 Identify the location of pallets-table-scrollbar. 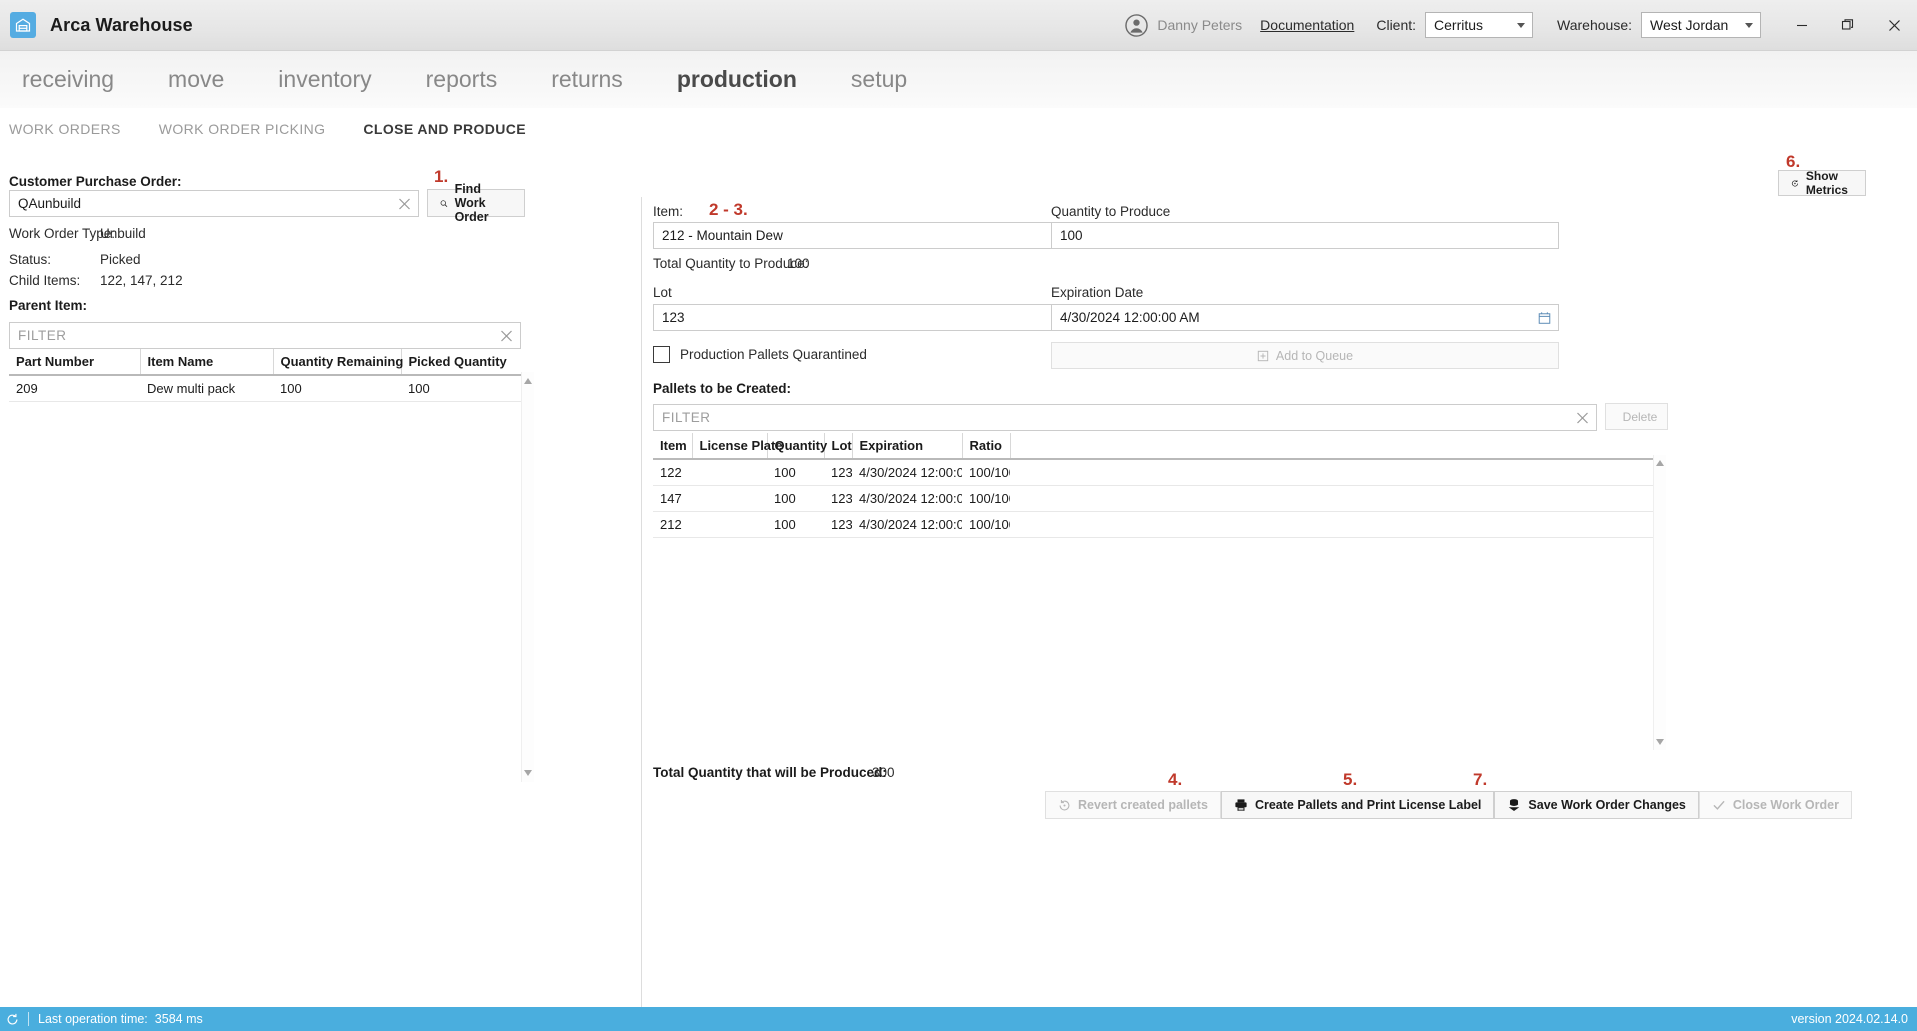
(1659, 602).